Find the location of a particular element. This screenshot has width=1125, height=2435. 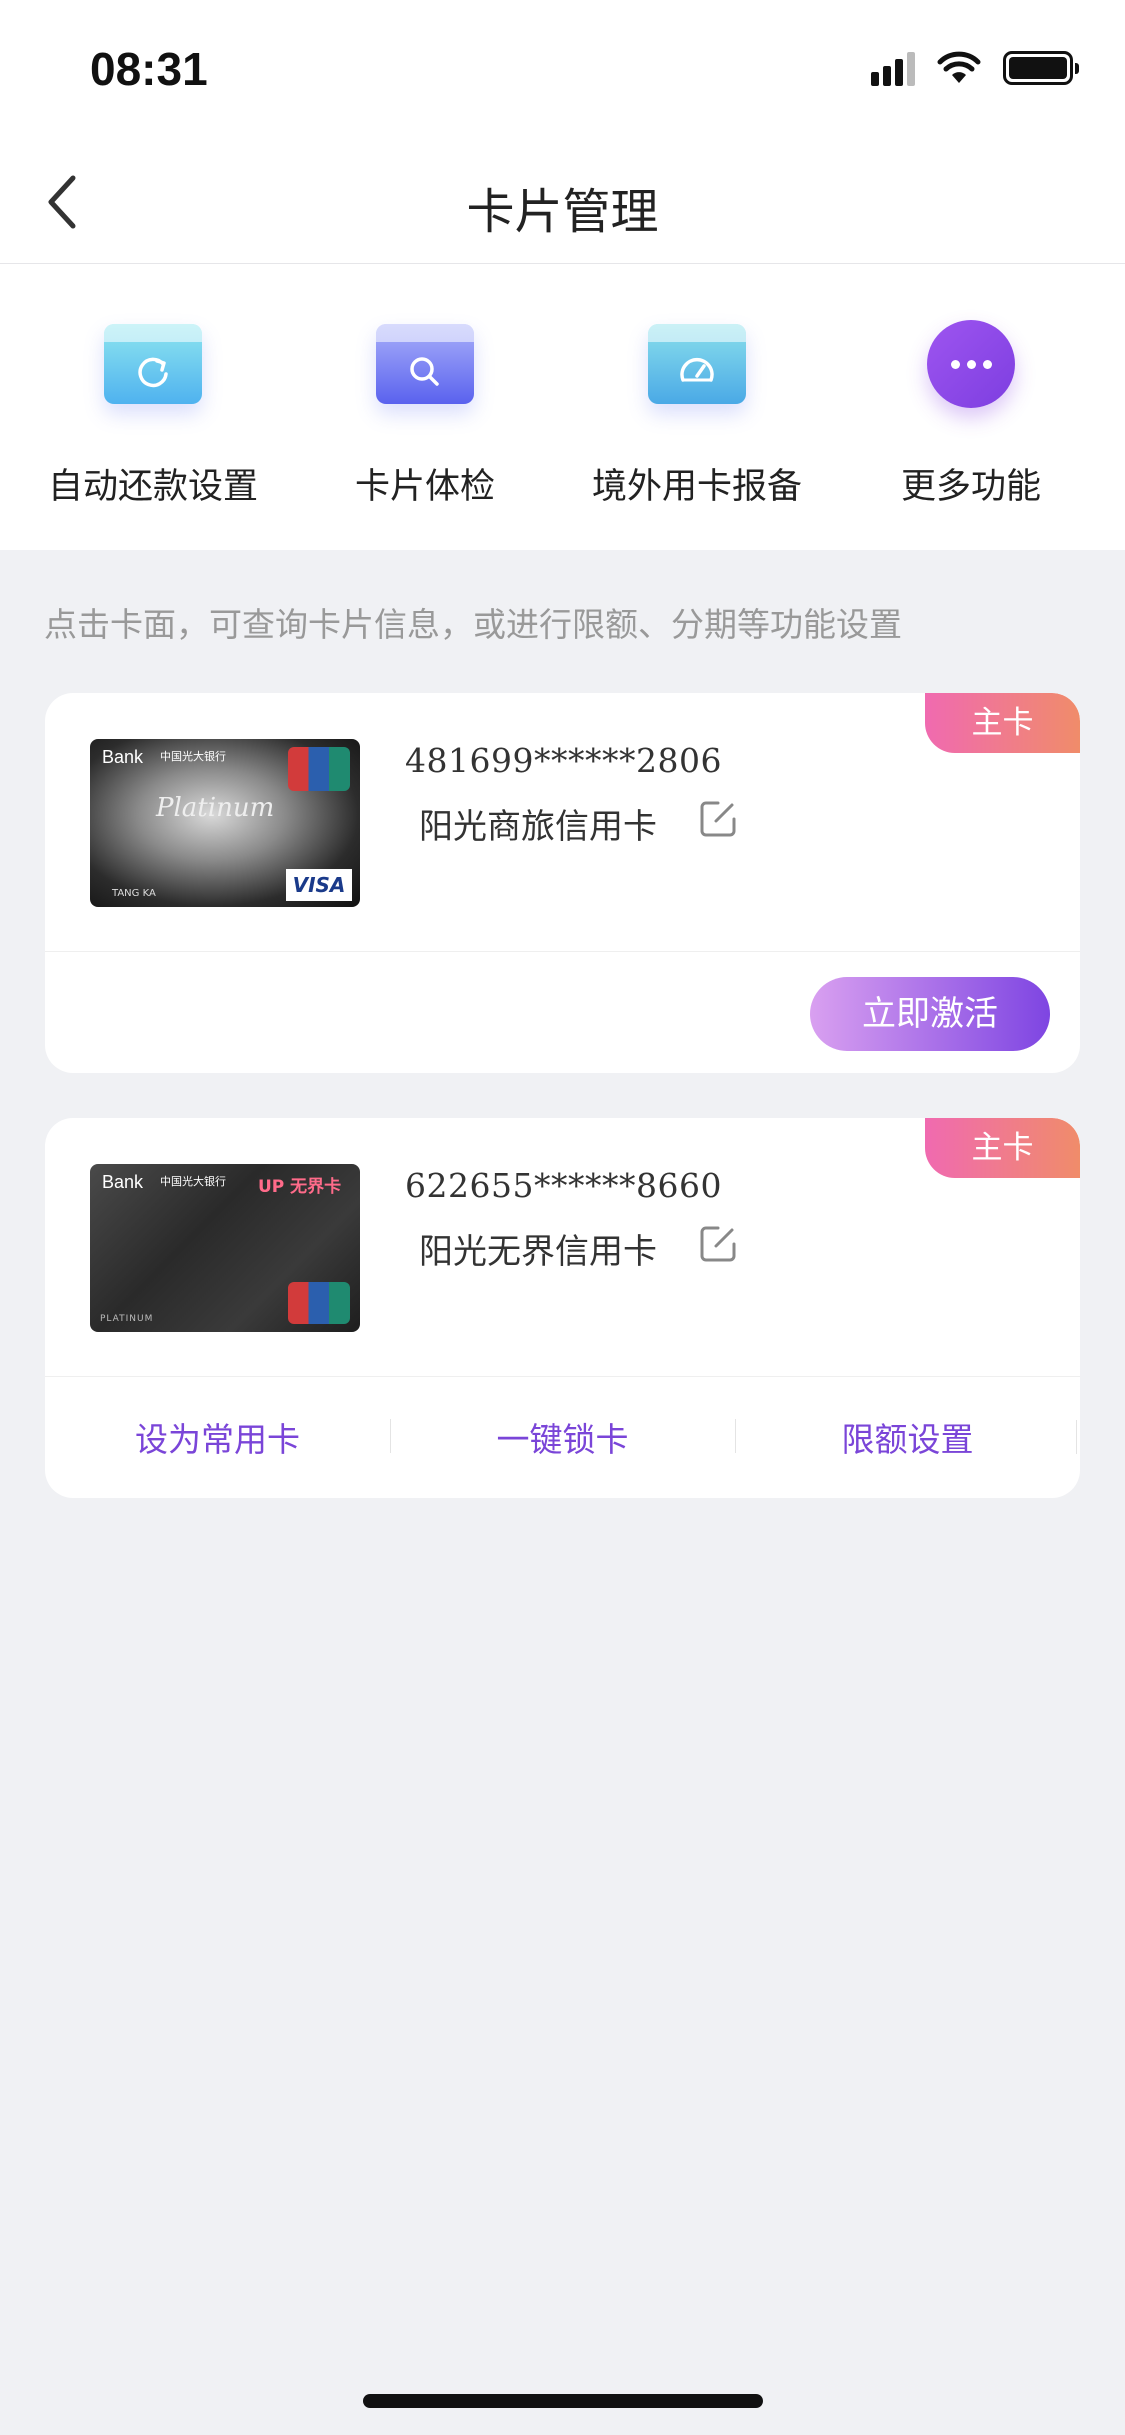

card-image: Bank 中国光大银行 UP 无界卡 PLATINUM is located at coordinates (225, 1248).